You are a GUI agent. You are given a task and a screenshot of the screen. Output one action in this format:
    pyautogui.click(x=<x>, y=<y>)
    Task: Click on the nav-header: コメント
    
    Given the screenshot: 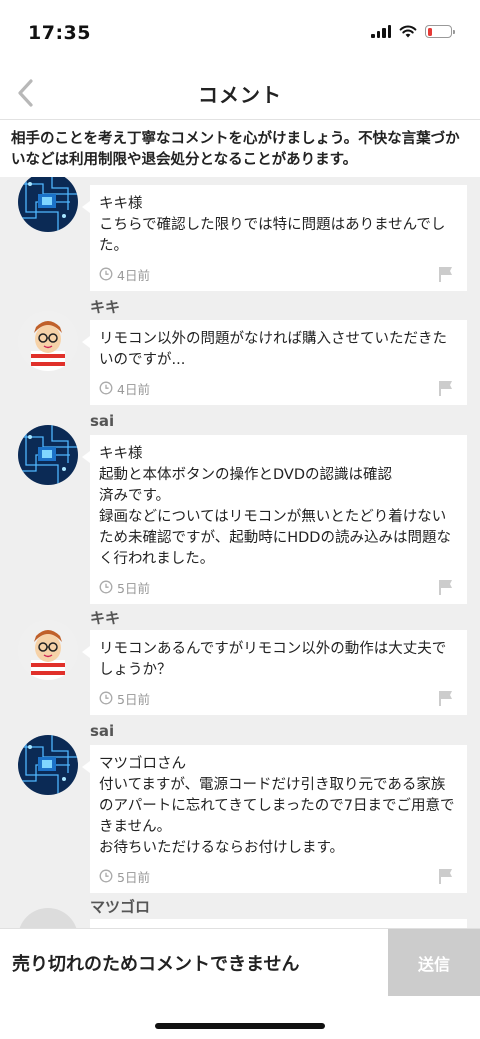 What is the action you would take?
    pyautogui.click(x=240, y=93)
    